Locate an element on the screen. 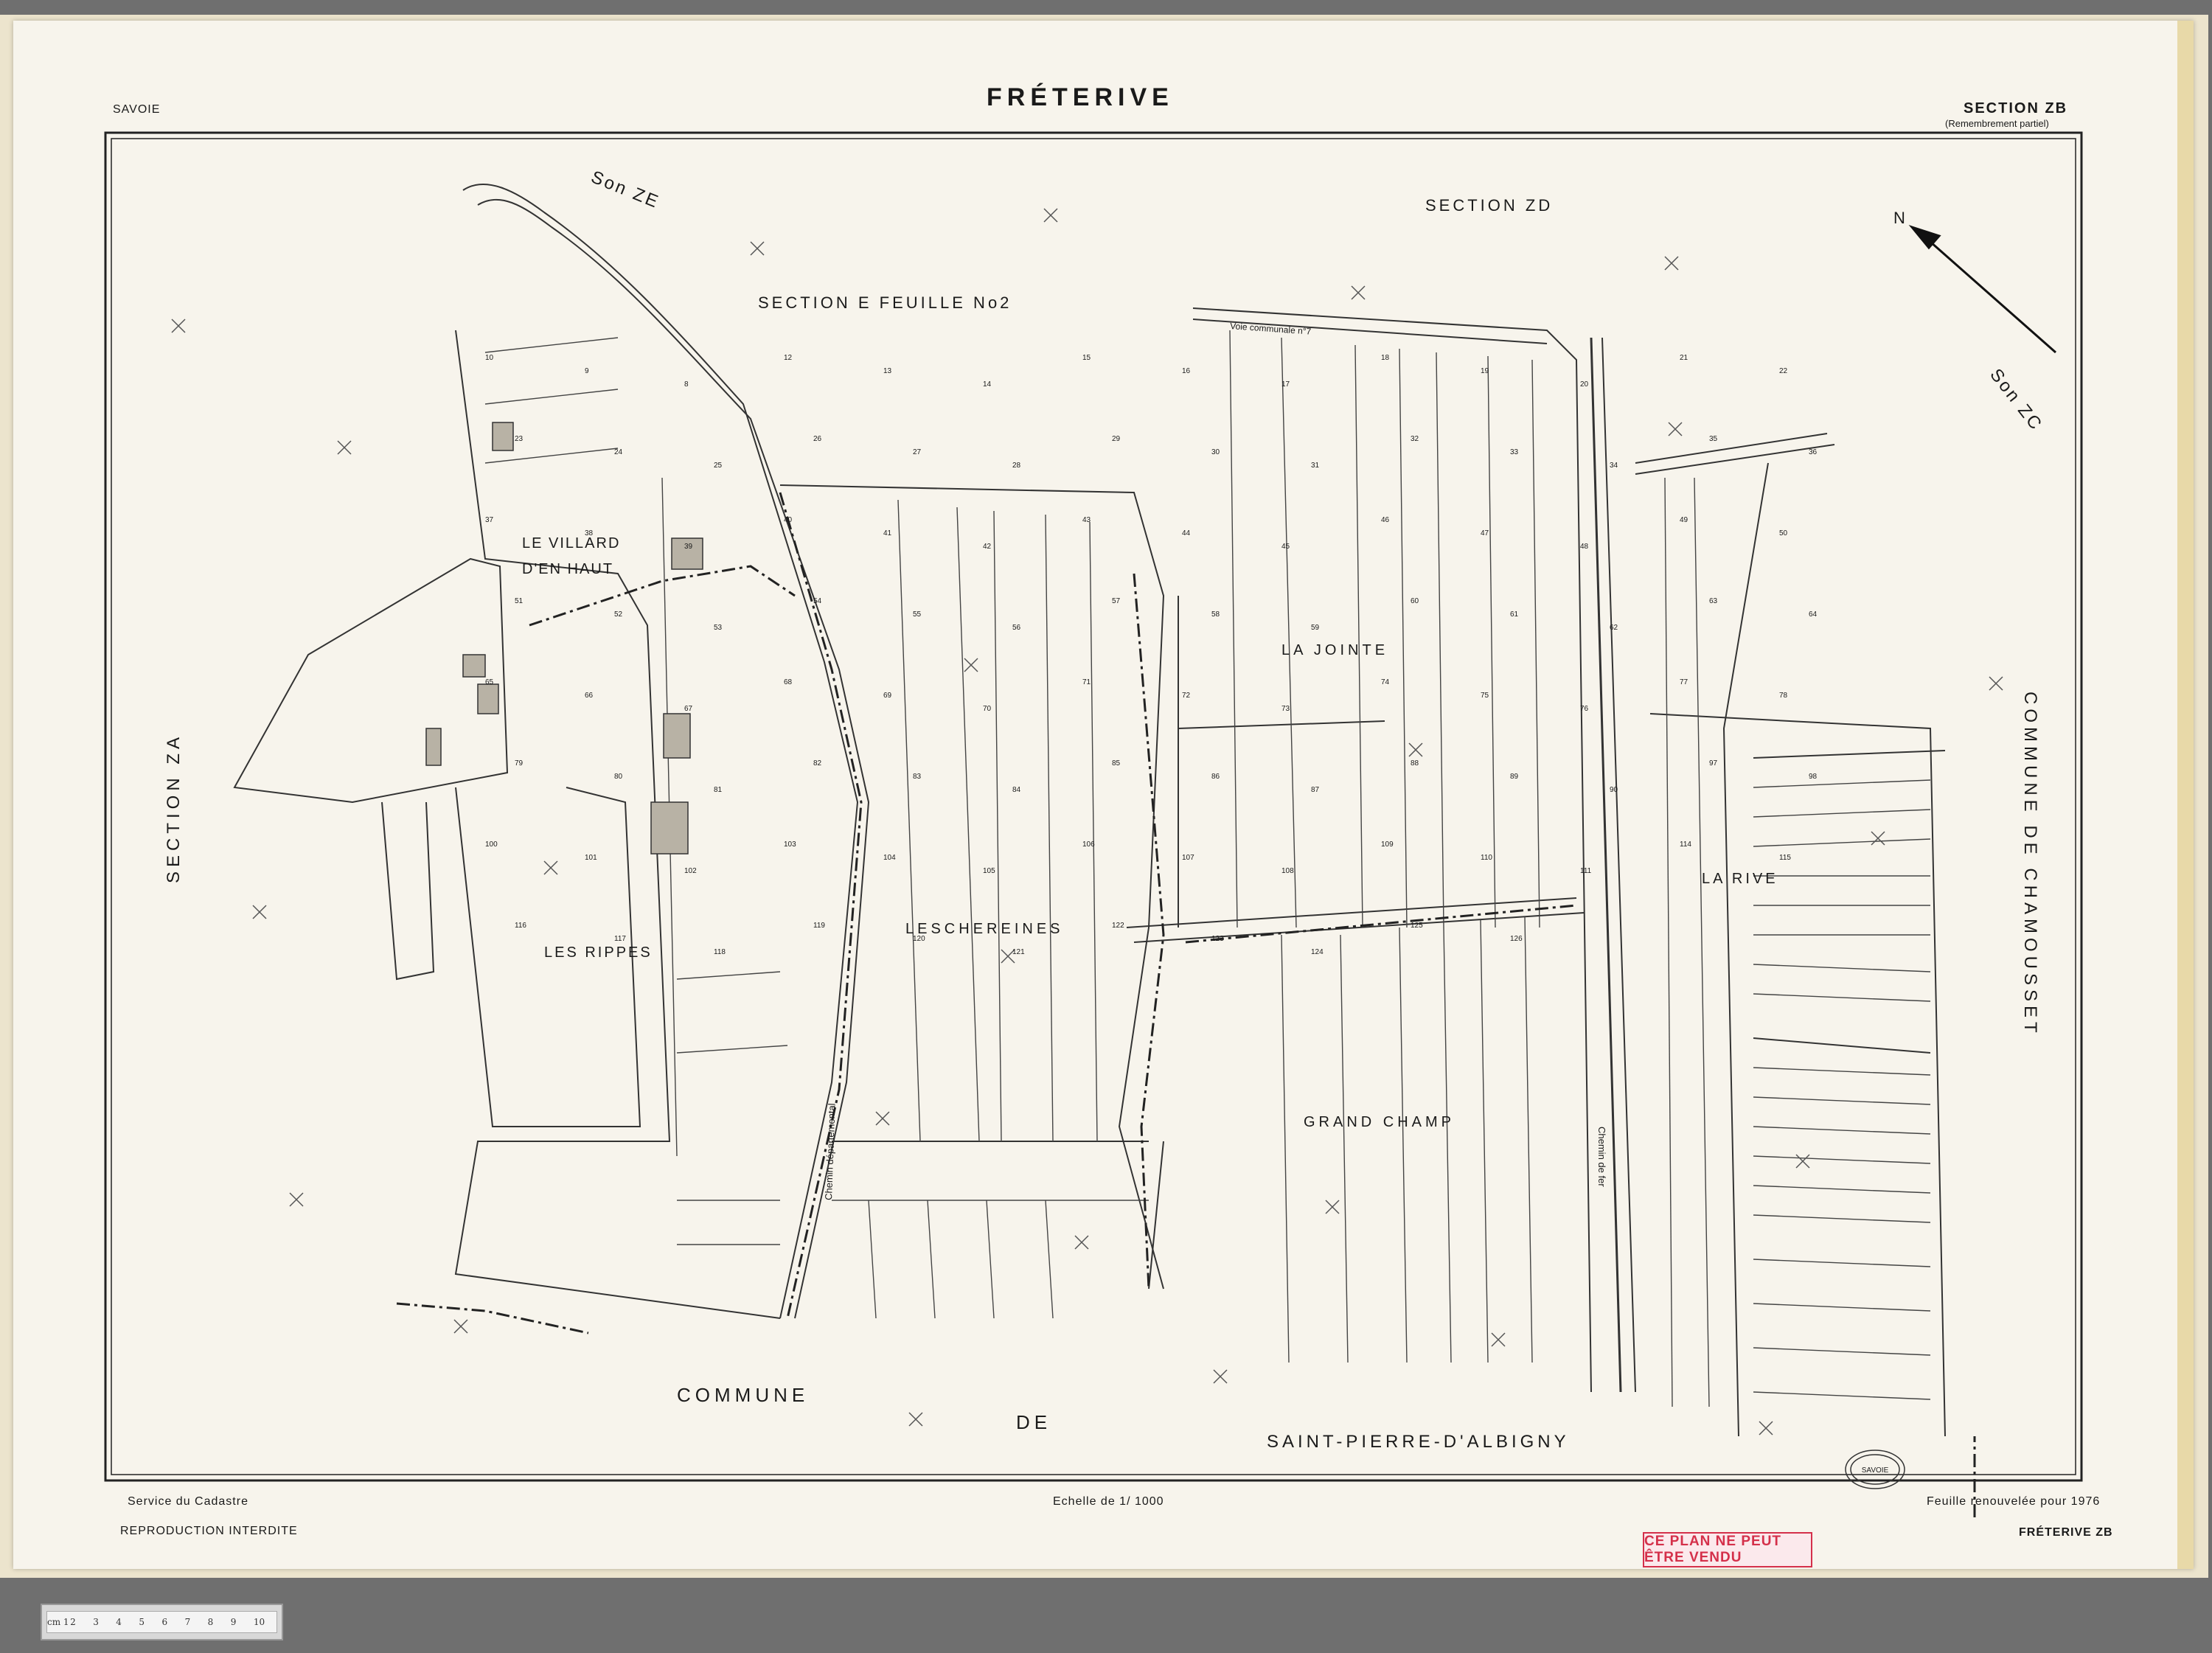 This screenshot has height=1653, width=2212. saint-pierre-label: SAINT-PIERRE-D'ALBIGNY is located at coordinates (1418, 1442).